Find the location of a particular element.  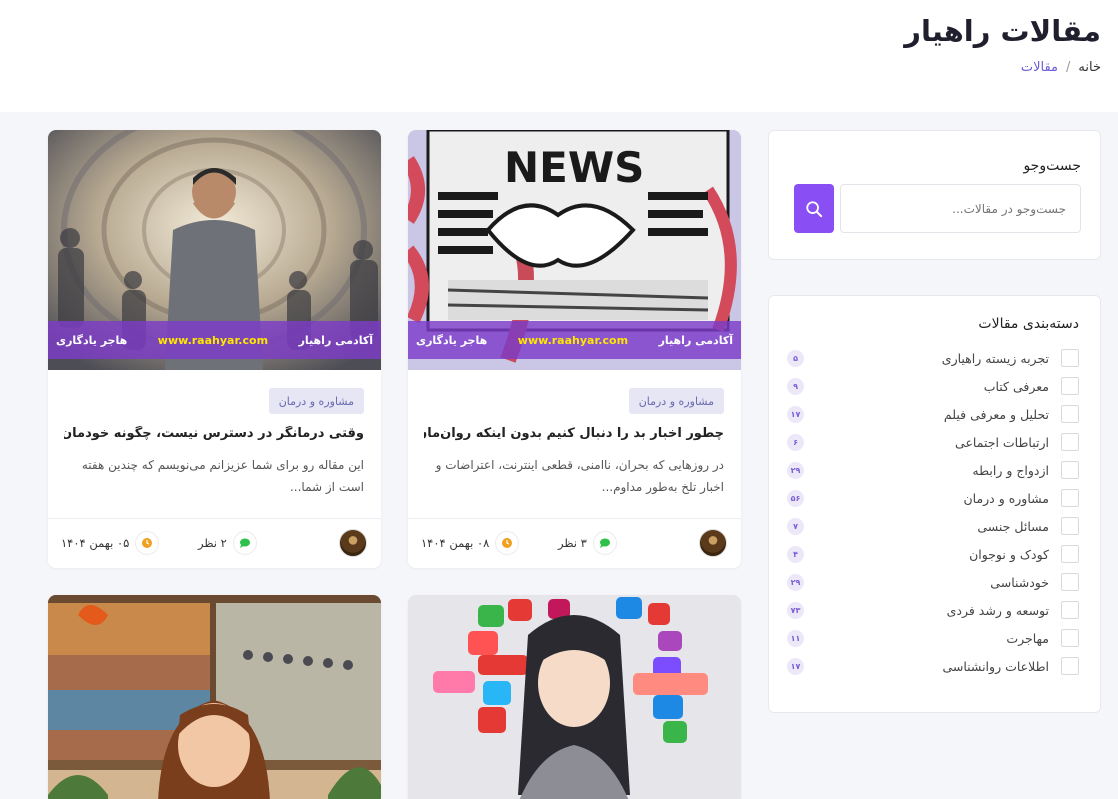

category-count-badge: ۴ is located at coordinates (795, 554).